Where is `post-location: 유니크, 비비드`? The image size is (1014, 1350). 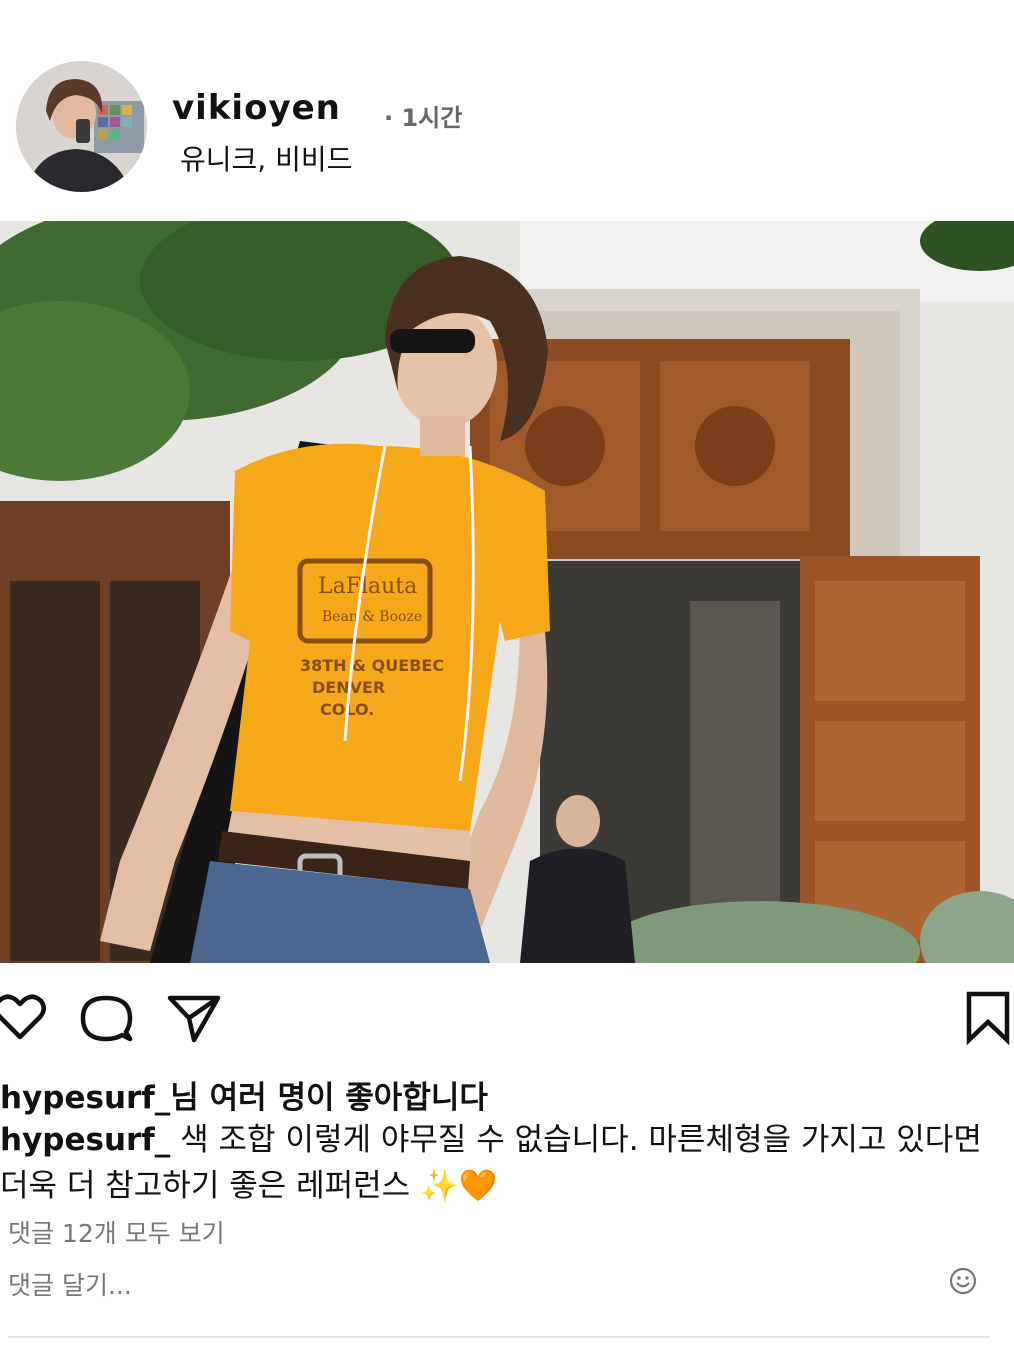
post-location: 유니크, 비비드 is located at coordinates (266, 158).